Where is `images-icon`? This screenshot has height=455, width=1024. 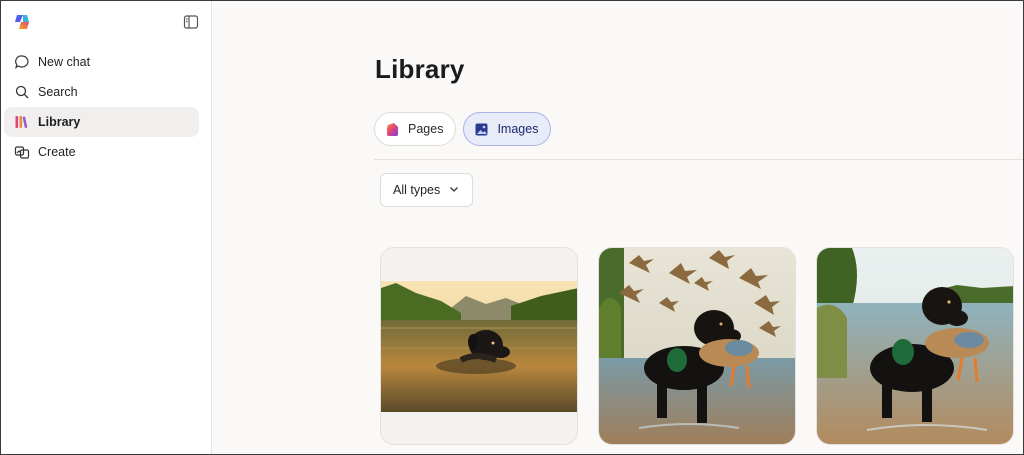
images-icon is located at coordinates (481, 129).